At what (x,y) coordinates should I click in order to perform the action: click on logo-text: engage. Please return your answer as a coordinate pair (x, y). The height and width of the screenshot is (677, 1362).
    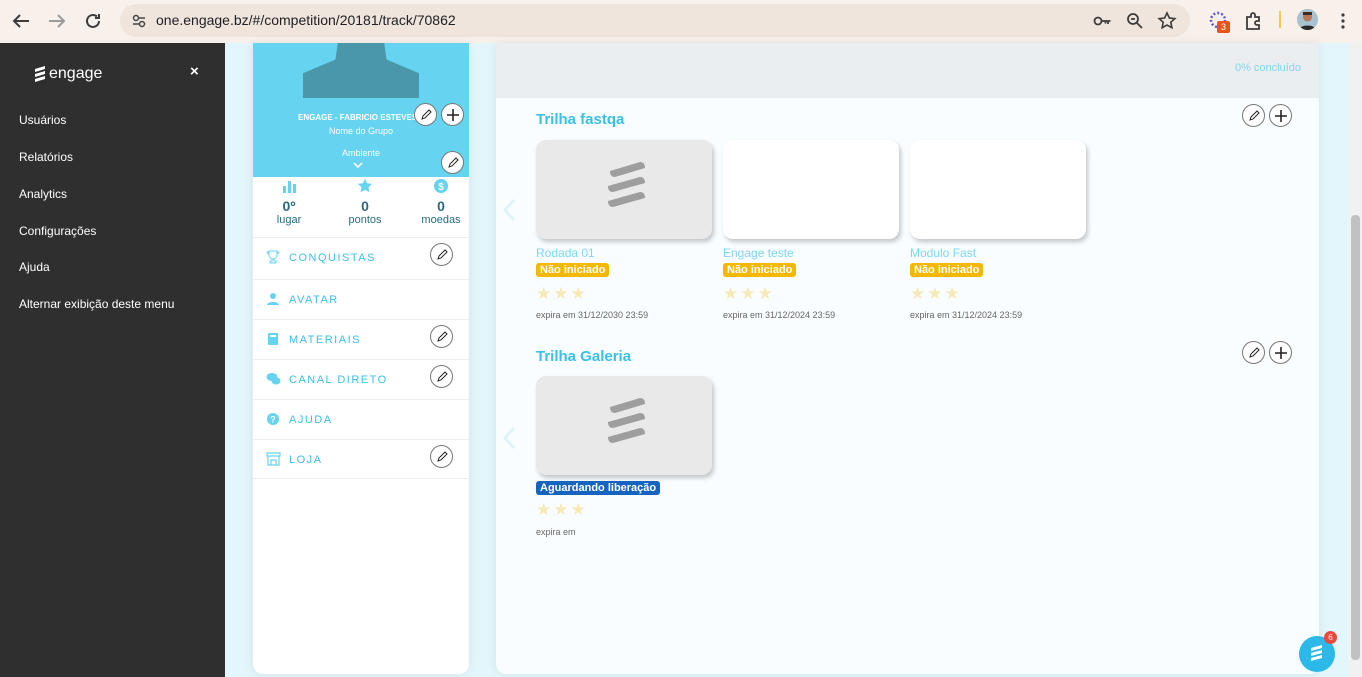
    Looking at the image, I should click on (76, 73).